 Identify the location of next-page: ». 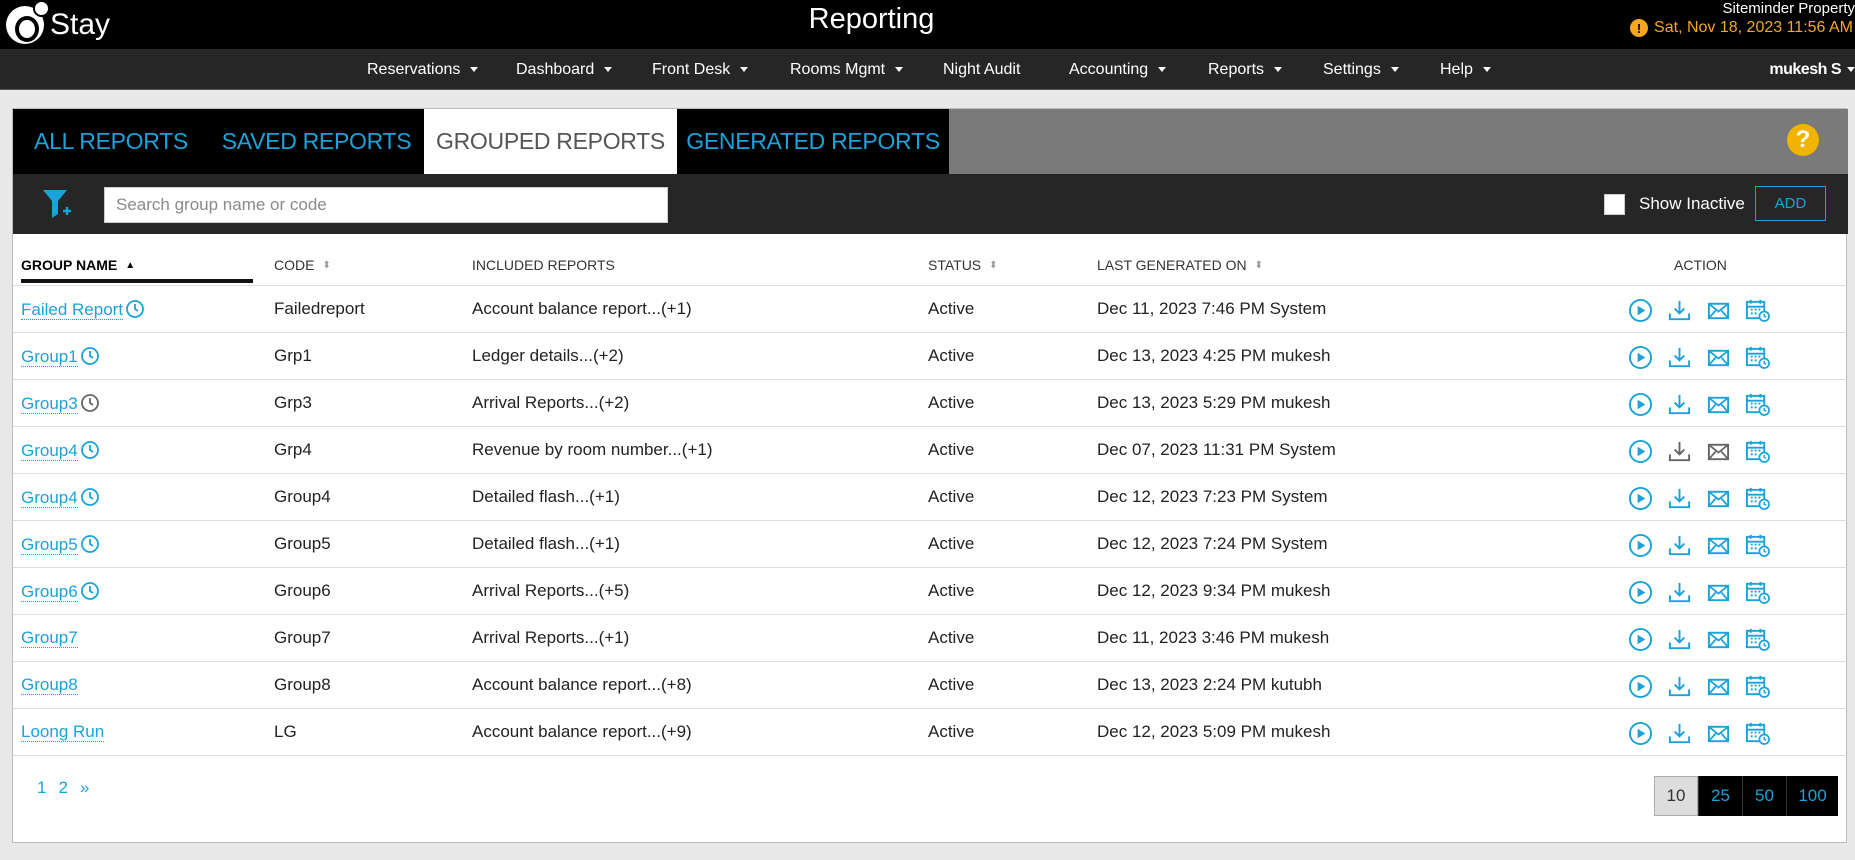
(84, 788).